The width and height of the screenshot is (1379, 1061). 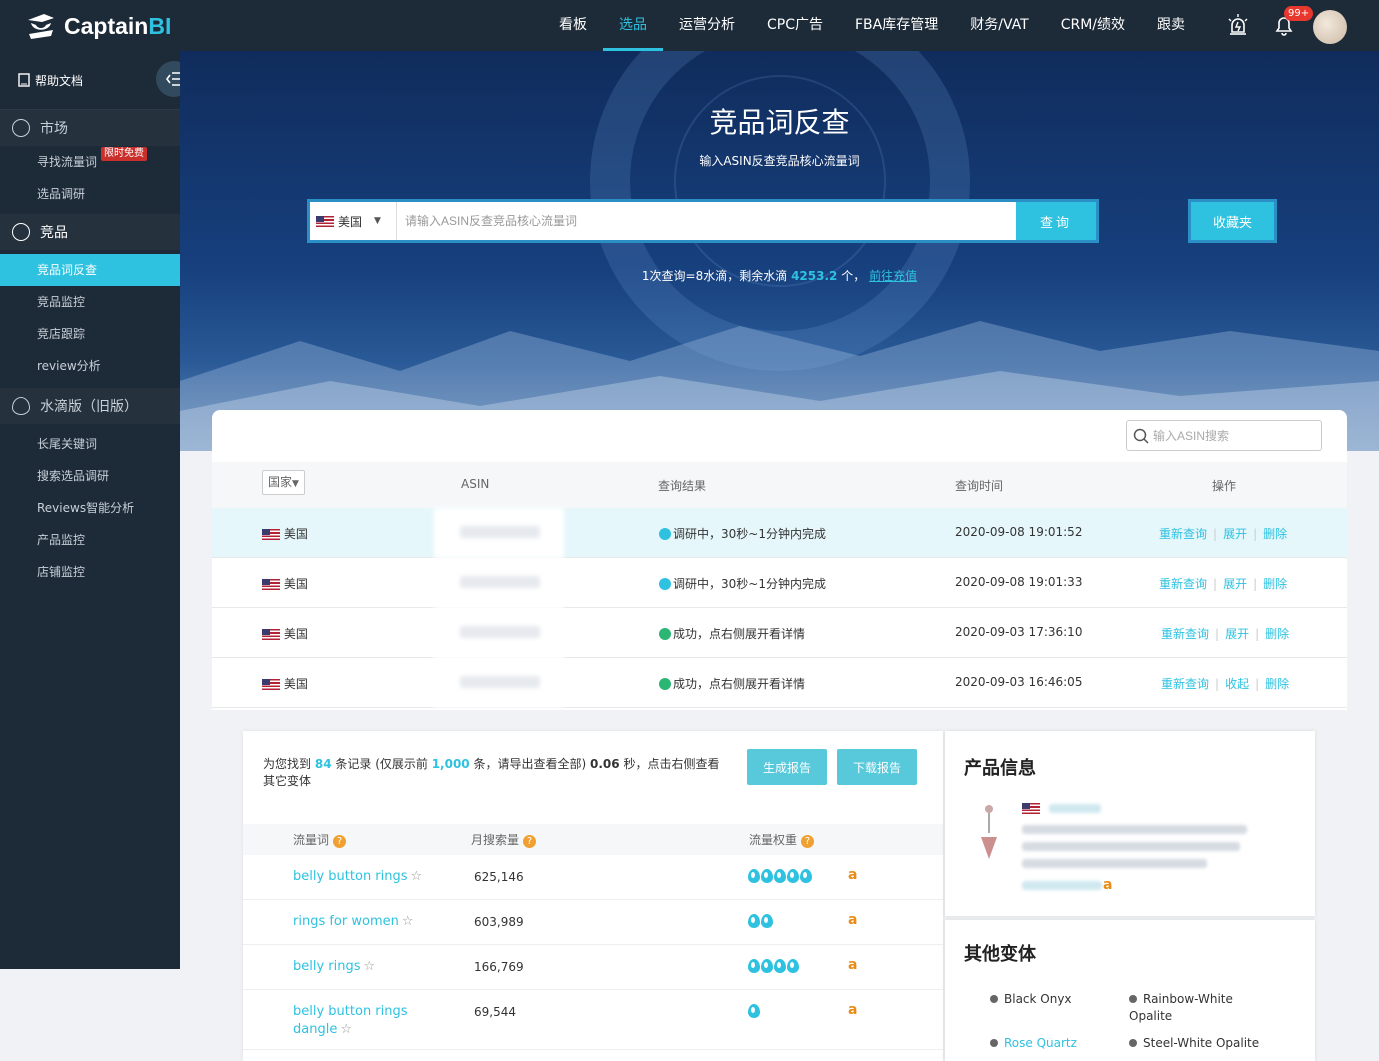 I want to click on sidebar-item-find-keywords: 寻找流量词 限时免费, so click(x=90, y=162).